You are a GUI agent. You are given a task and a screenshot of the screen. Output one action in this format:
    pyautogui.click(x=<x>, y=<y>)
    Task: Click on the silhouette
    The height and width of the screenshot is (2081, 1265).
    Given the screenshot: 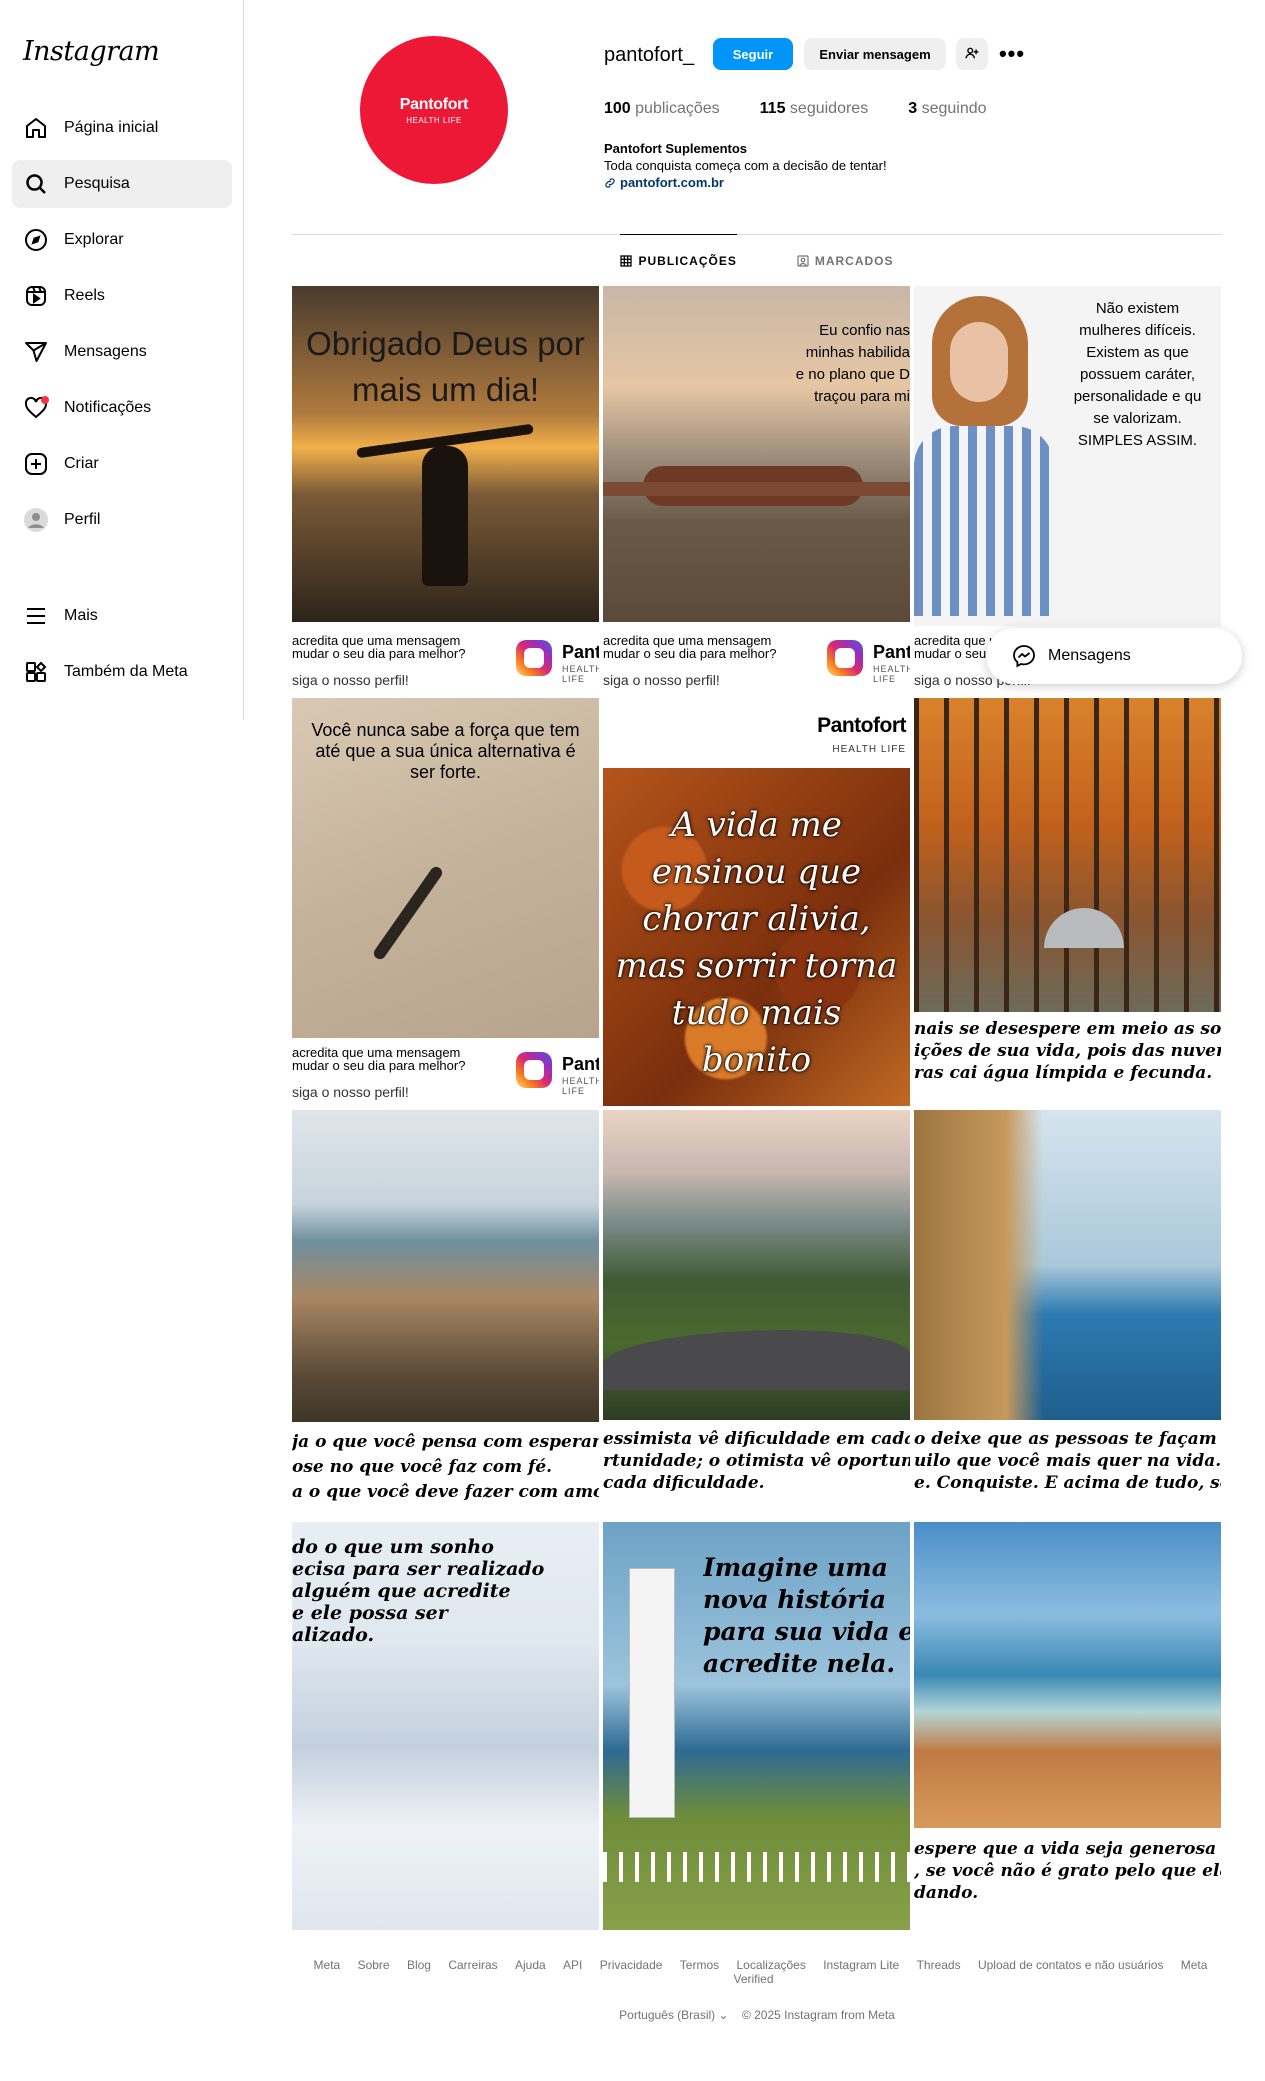 What is the action you would take?
    pyautogui.click(x=445, y=516)
    